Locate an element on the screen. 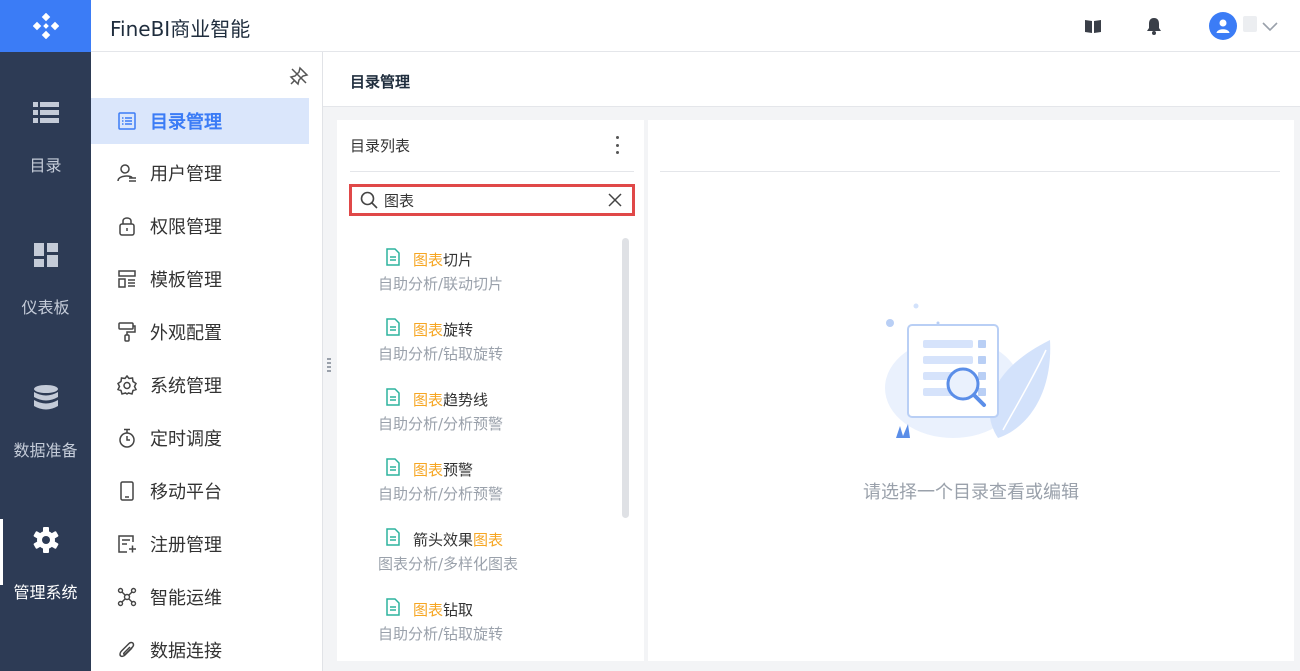 Image resolution: width=1300 pixels, height=671 pixels. menu-item-system-management: 系统管理 is located at coordinates (200, 385).